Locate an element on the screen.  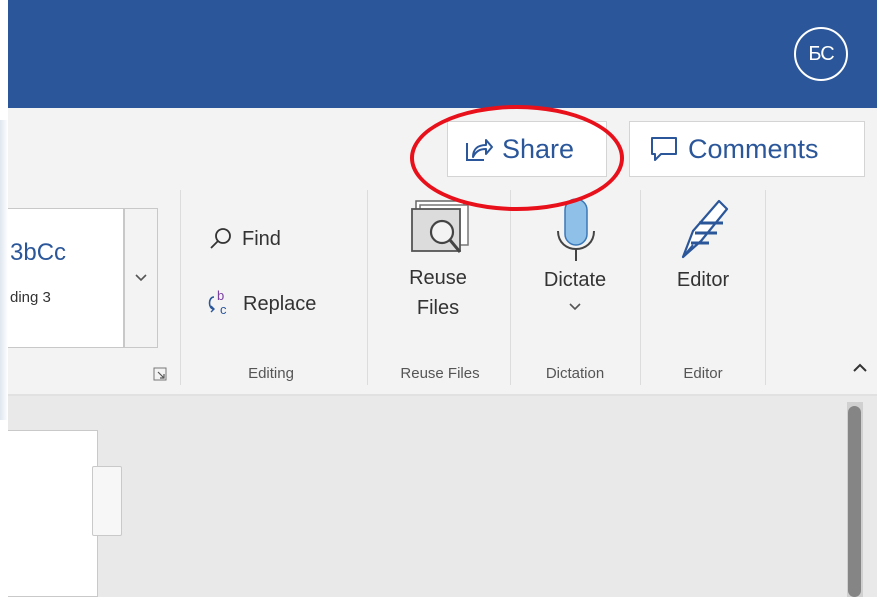
dictate-button: Dictate is located at coordinates (575, 253).